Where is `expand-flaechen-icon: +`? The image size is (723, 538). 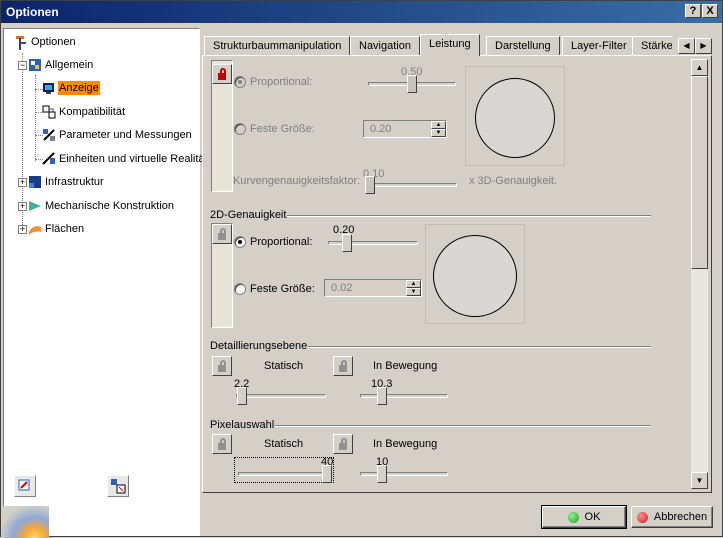 expand-flaechen-icon: + is located at coordinates (22, 229).